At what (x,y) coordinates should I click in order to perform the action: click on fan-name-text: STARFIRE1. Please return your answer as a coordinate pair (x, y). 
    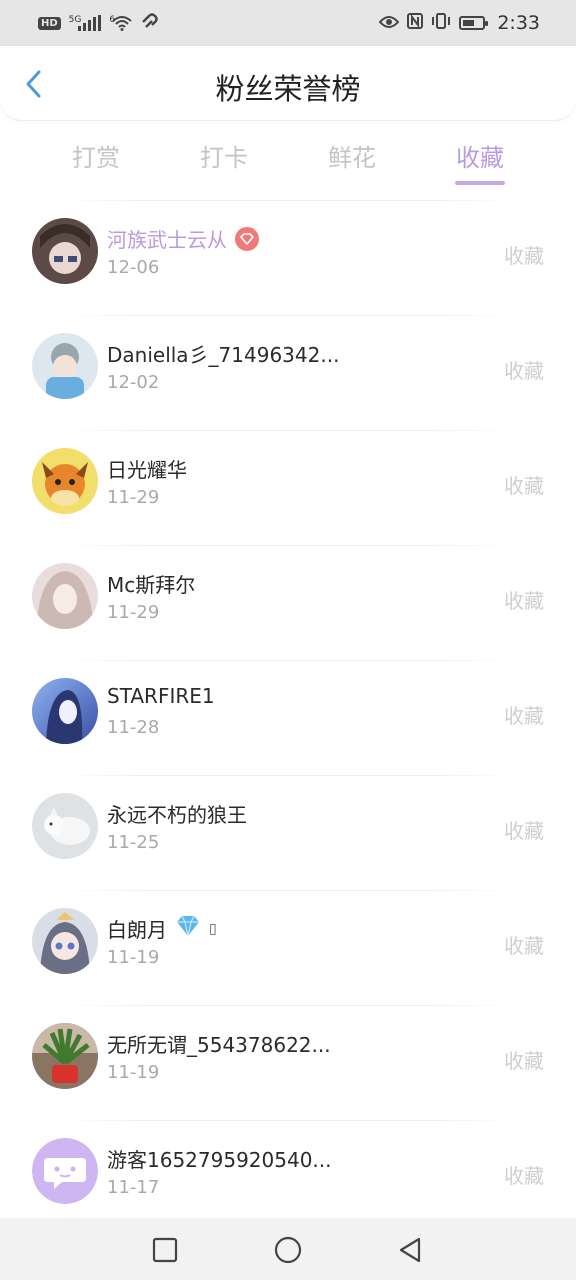
    Looking at the image, I should click on (161, 696).